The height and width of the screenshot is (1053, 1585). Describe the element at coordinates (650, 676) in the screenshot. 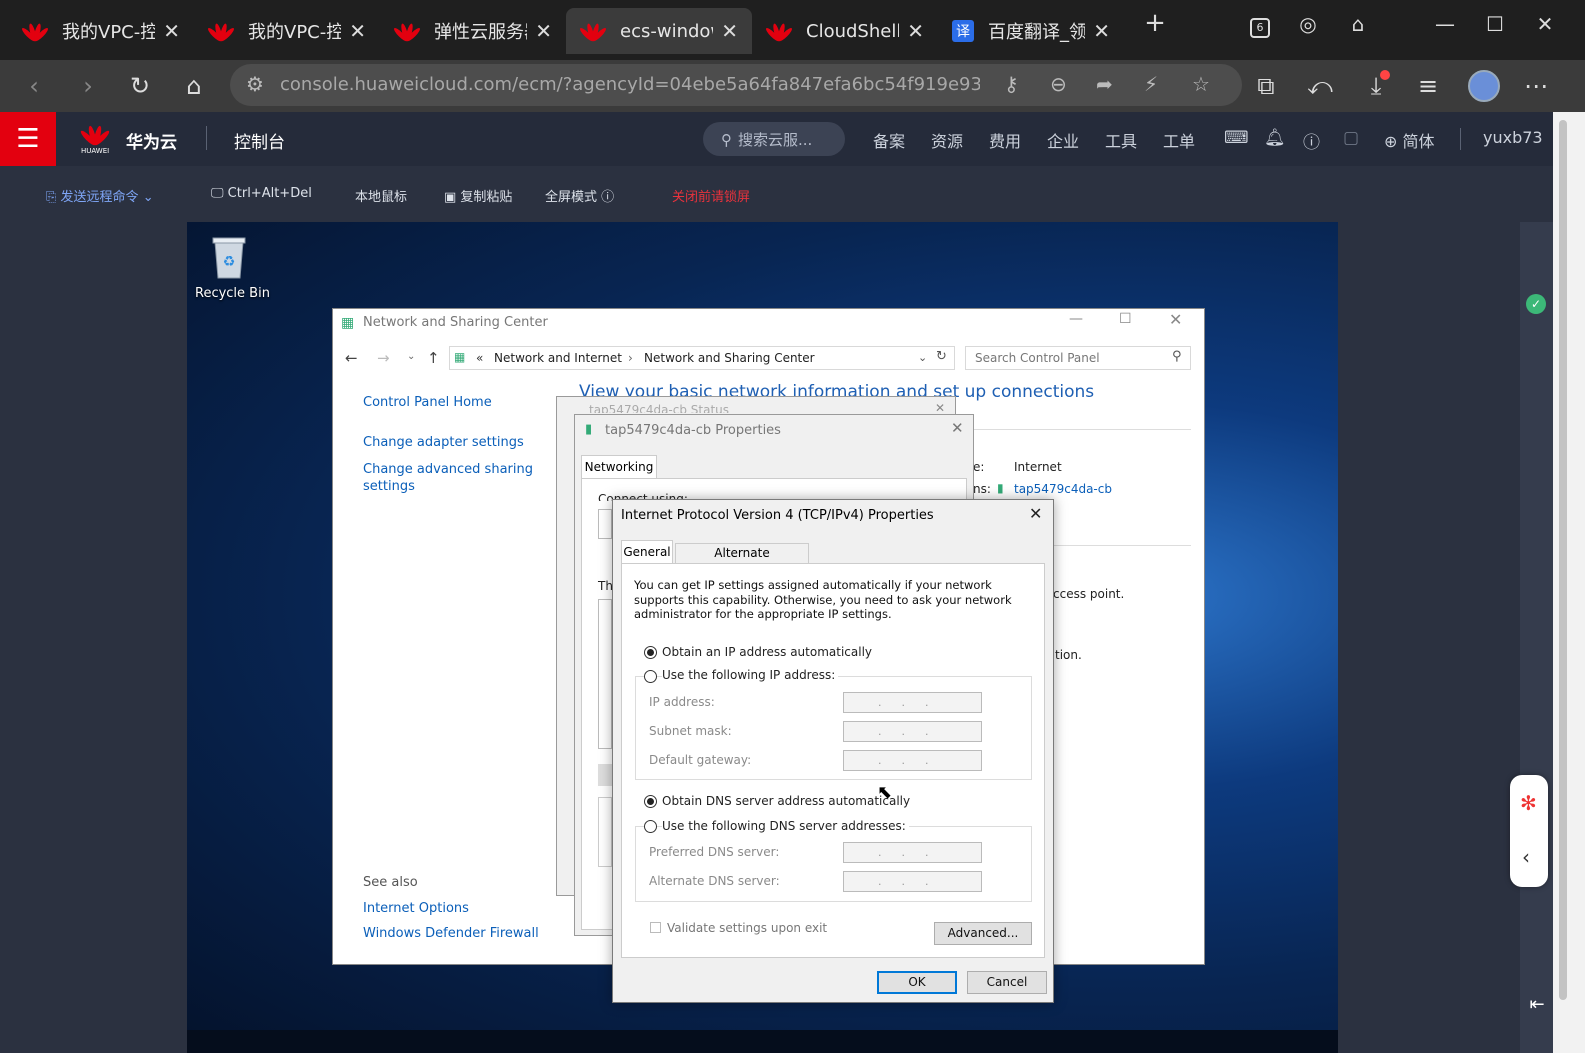

I see `ip-manual-radio` at that location.